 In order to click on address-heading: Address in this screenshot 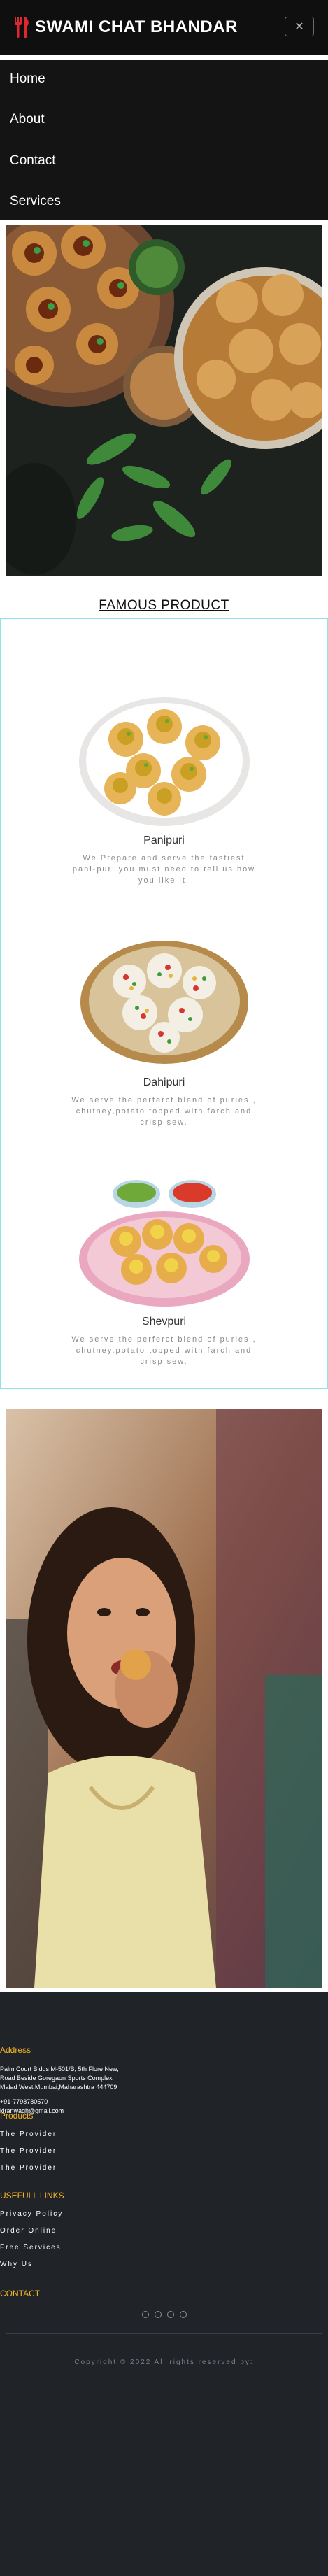, I will do `click(15, 2050)`.